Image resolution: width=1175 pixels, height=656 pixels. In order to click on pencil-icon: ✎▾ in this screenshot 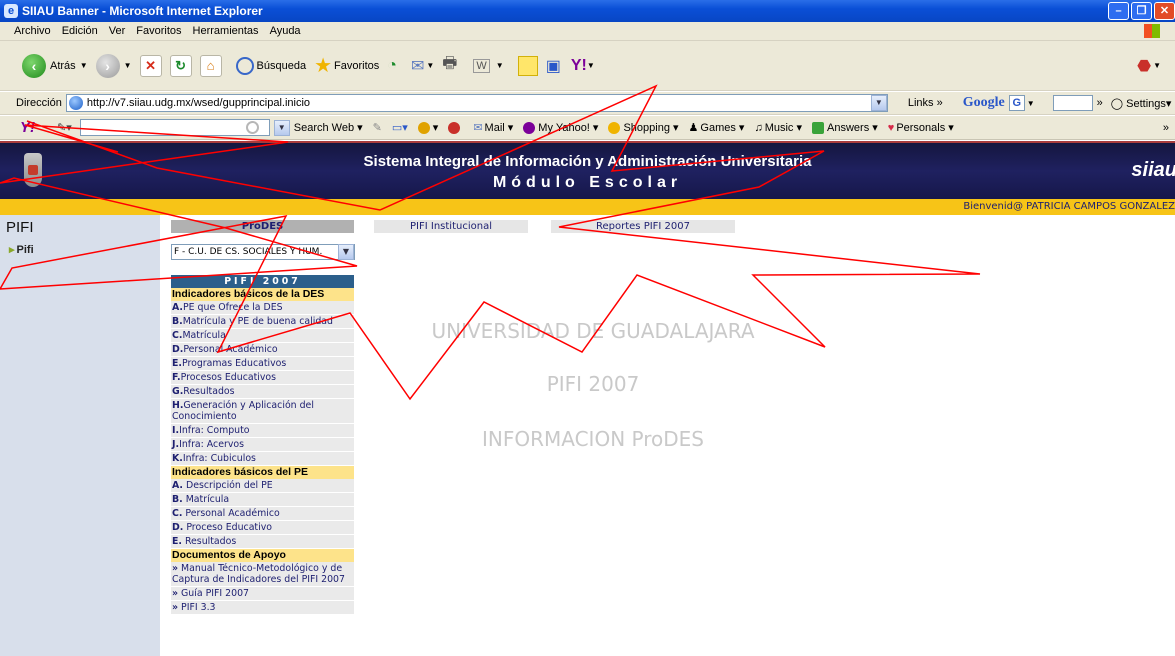, I will do `click(64, 127)`.